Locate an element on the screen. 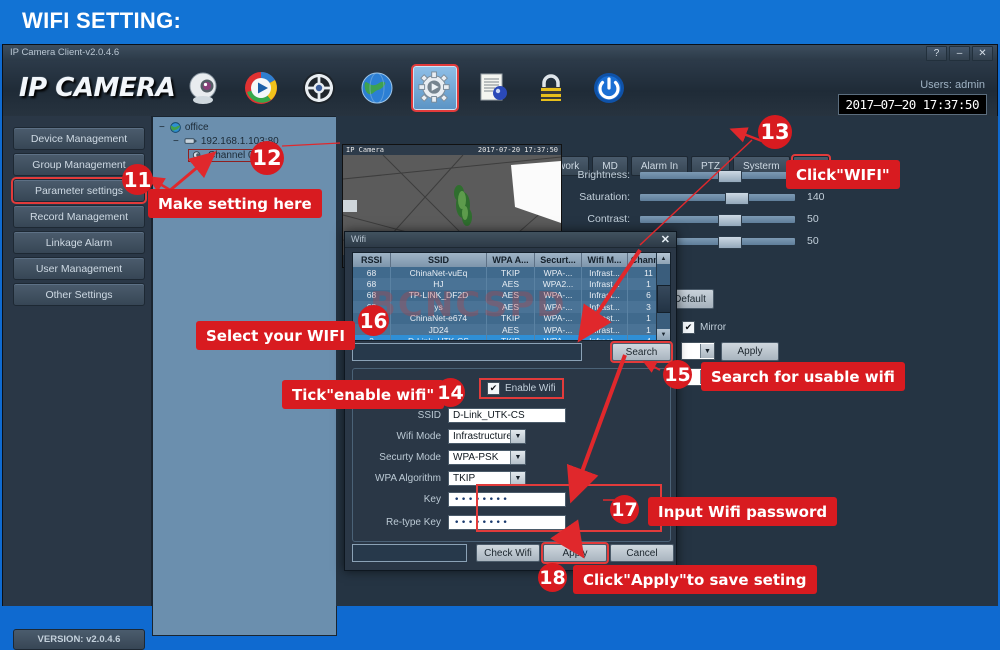  color-select-1: ▼ is located at coordinates (698, 351).